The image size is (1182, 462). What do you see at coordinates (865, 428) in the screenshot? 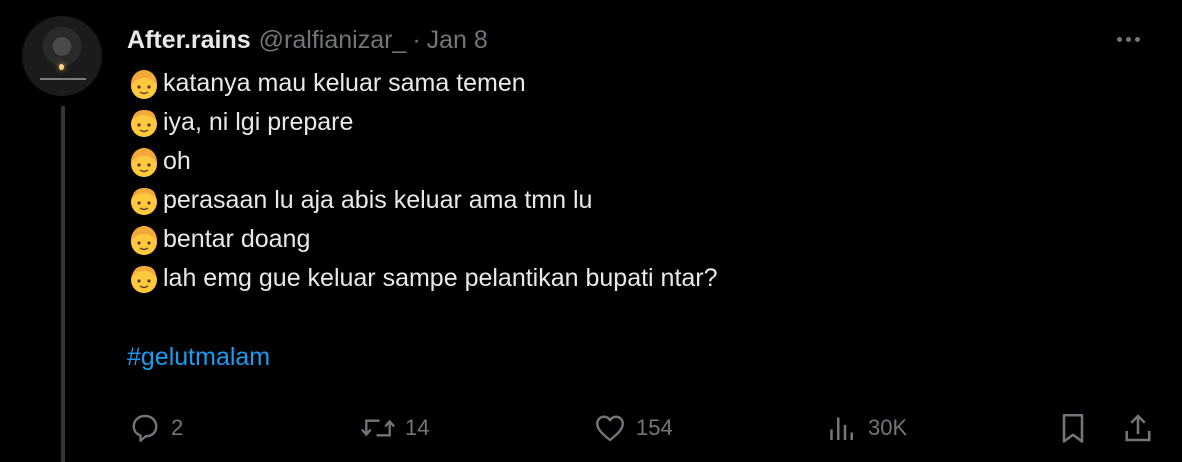
I see `views-button: 30K` at bounding box center [865, 428].